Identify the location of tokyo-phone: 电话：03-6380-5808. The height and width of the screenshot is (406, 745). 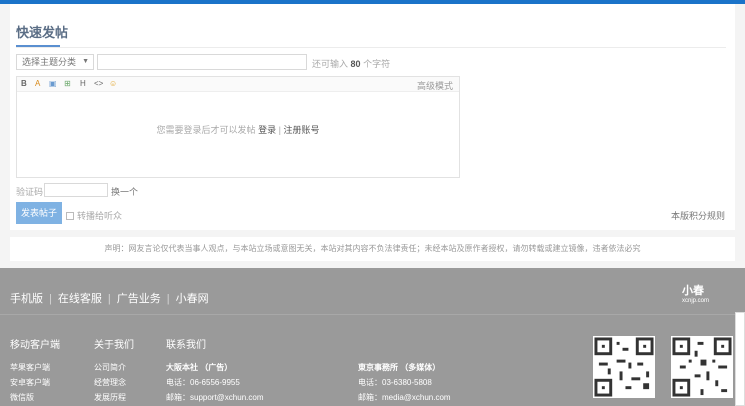
(395, 382).